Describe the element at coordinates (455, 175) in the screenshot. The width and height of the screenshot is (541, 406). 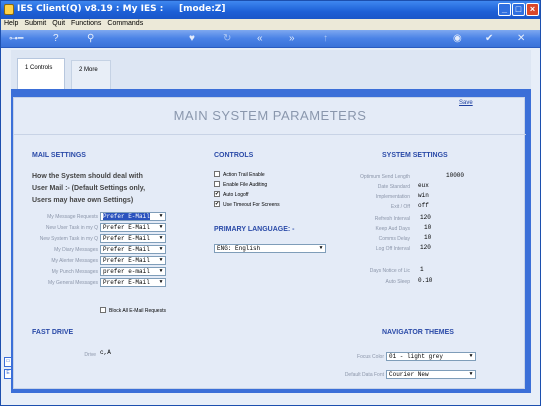
I see `sys-value: 10000` at that location.